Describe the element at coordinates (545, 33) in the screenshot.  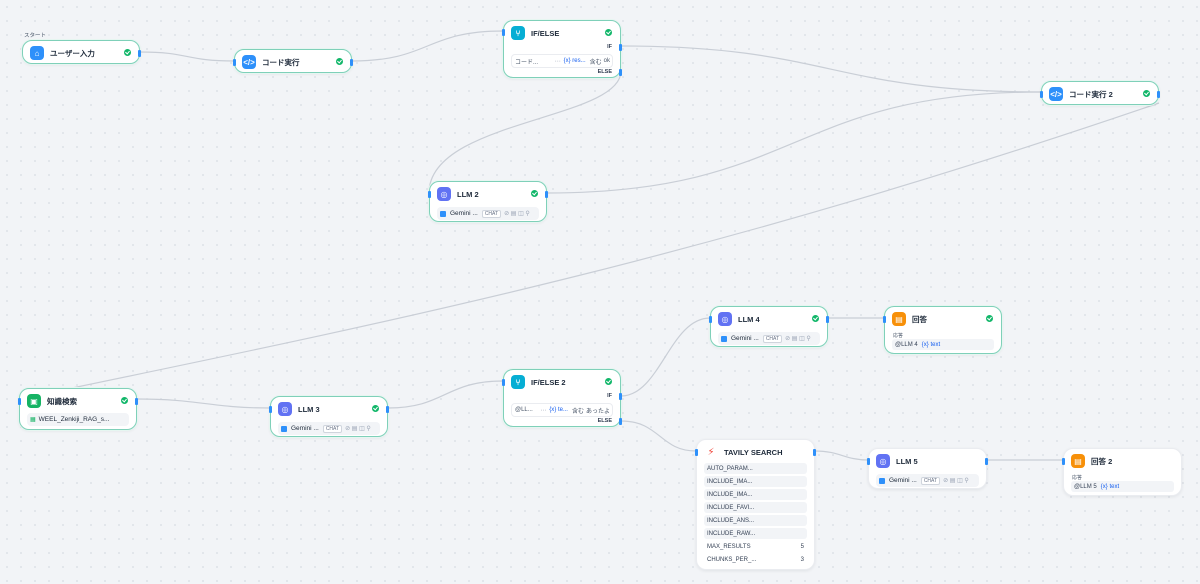
I see `node-title: IF/ELSE` at that location.